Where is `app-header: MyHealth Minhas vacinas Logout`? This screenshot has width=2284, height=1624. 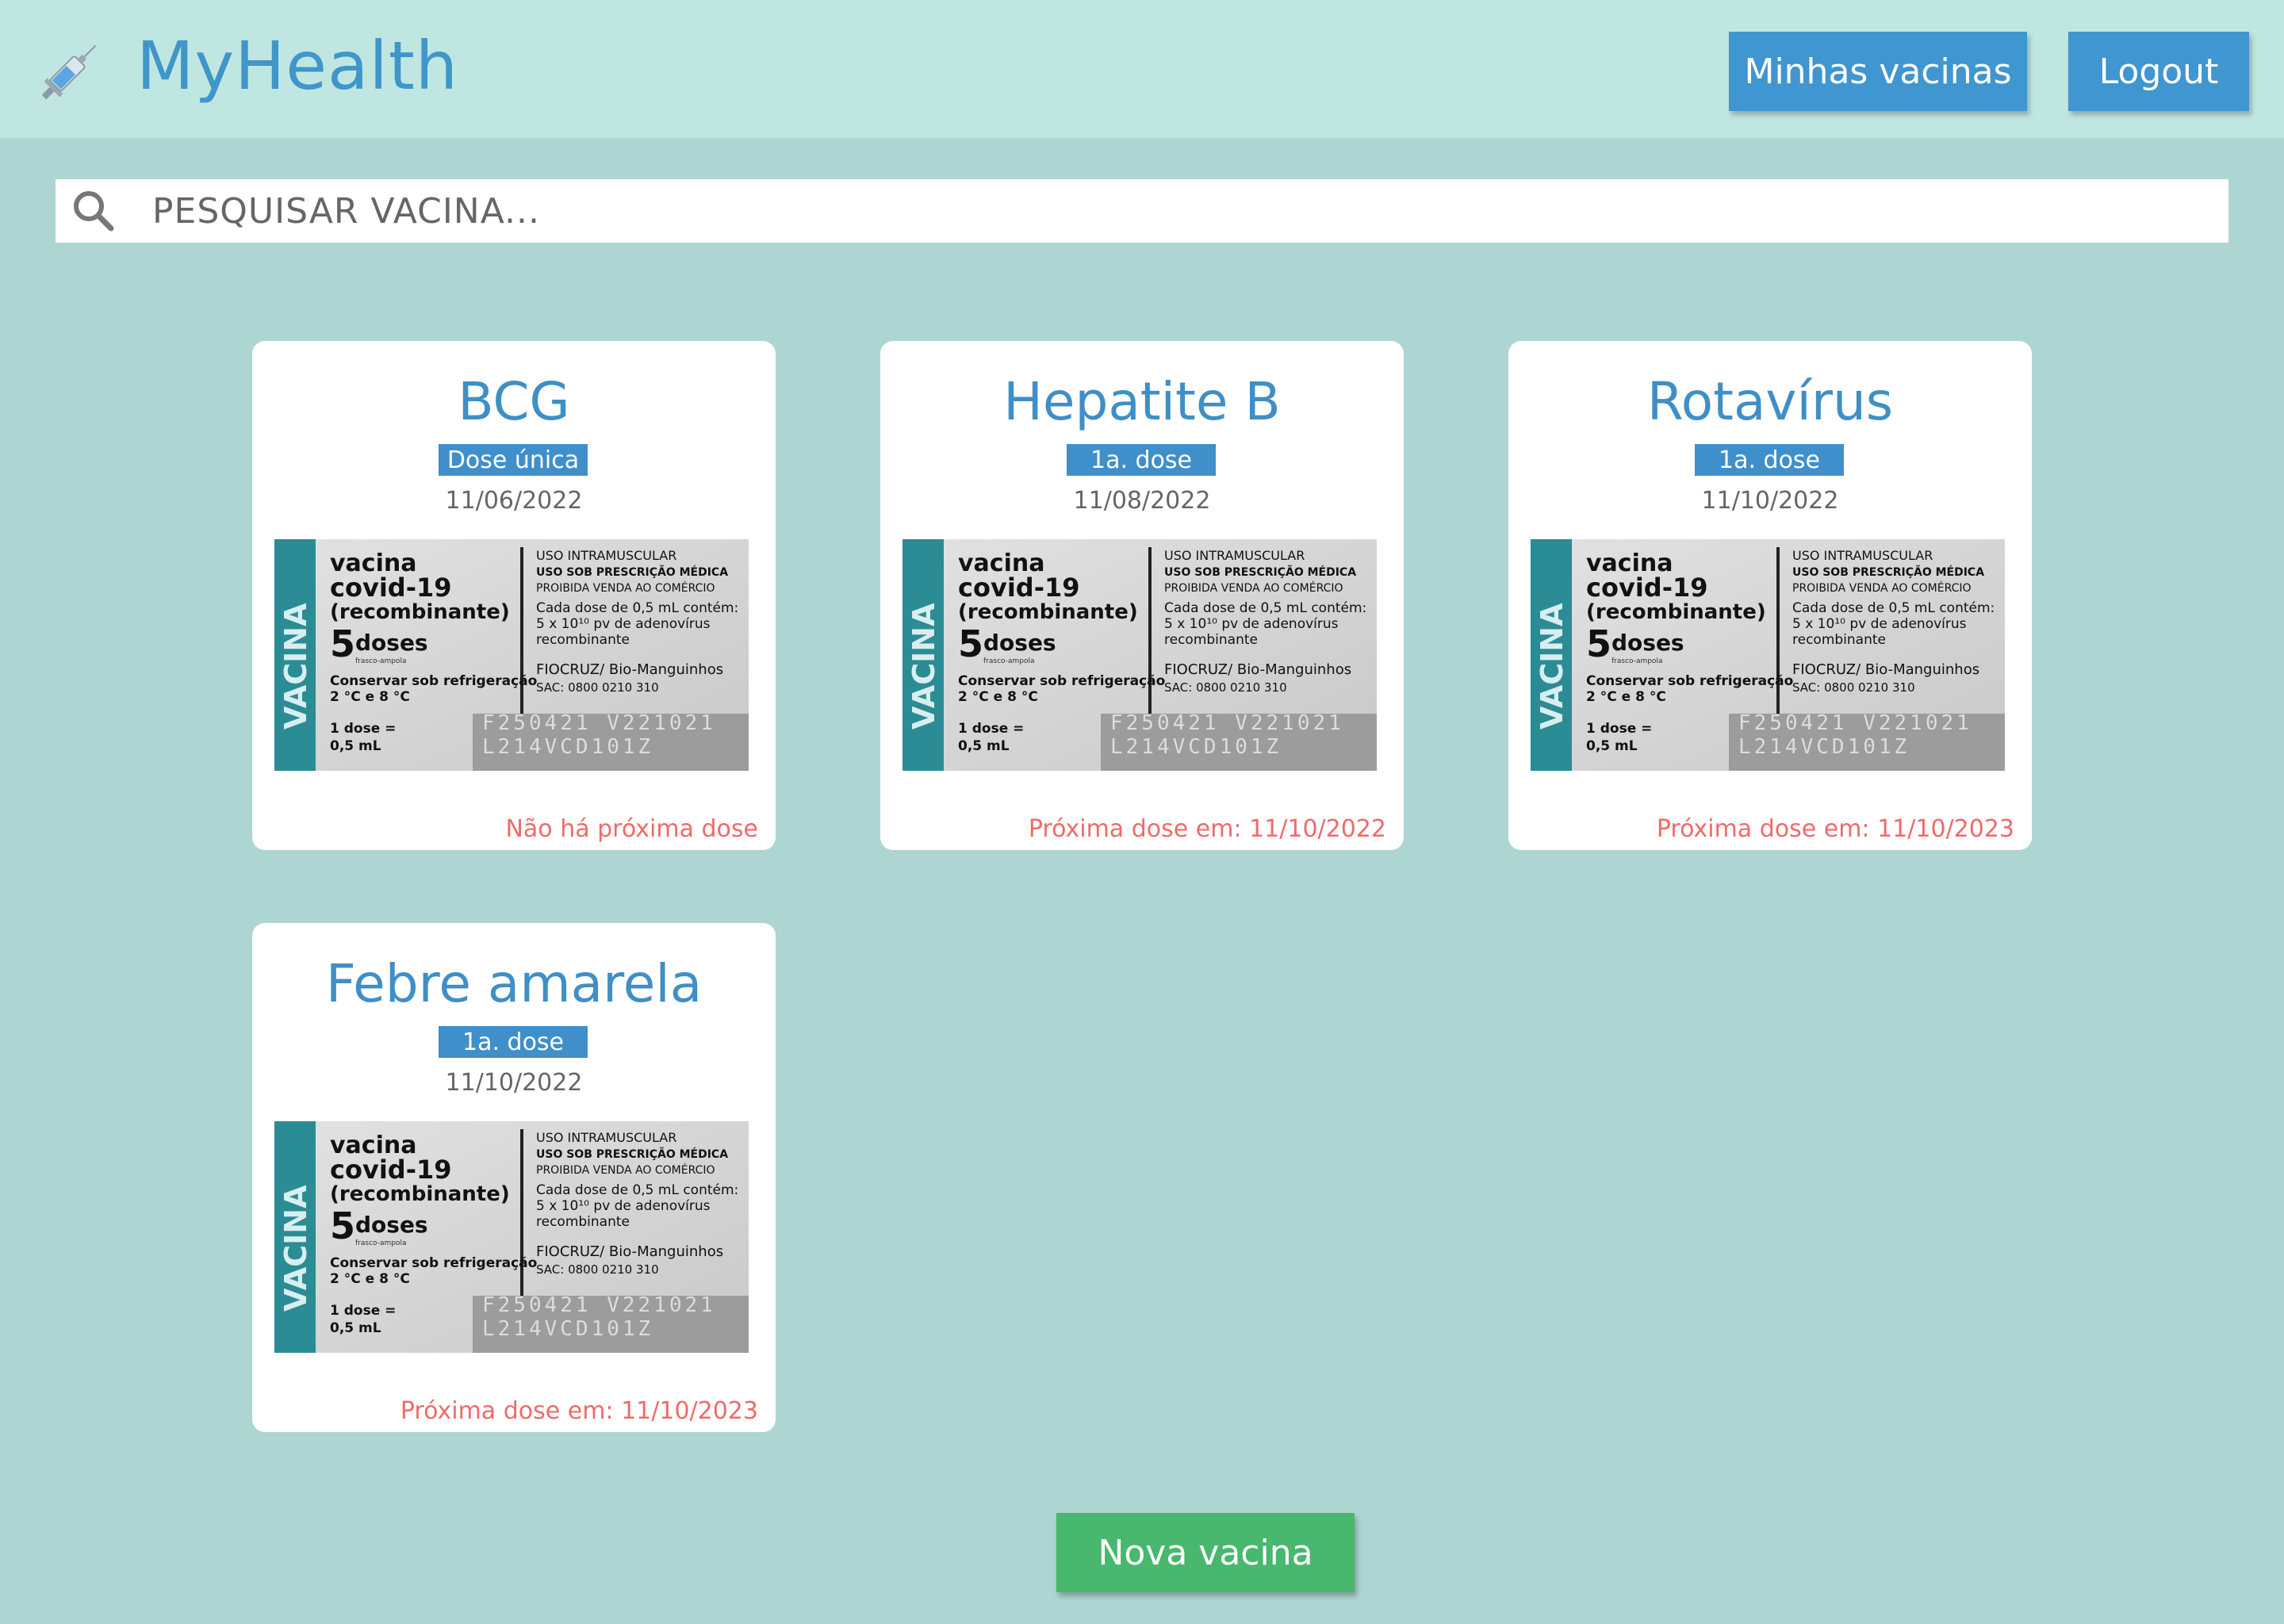 app-header: MyHealth Minhas vacinas Logout is located at coordinates (1142, 69).